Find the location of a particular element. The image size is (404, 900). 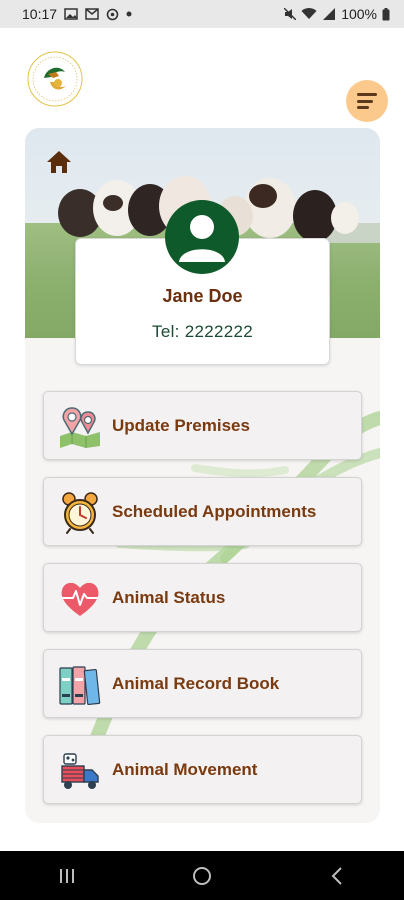

dot-icon is located at coordinates (129, 14).